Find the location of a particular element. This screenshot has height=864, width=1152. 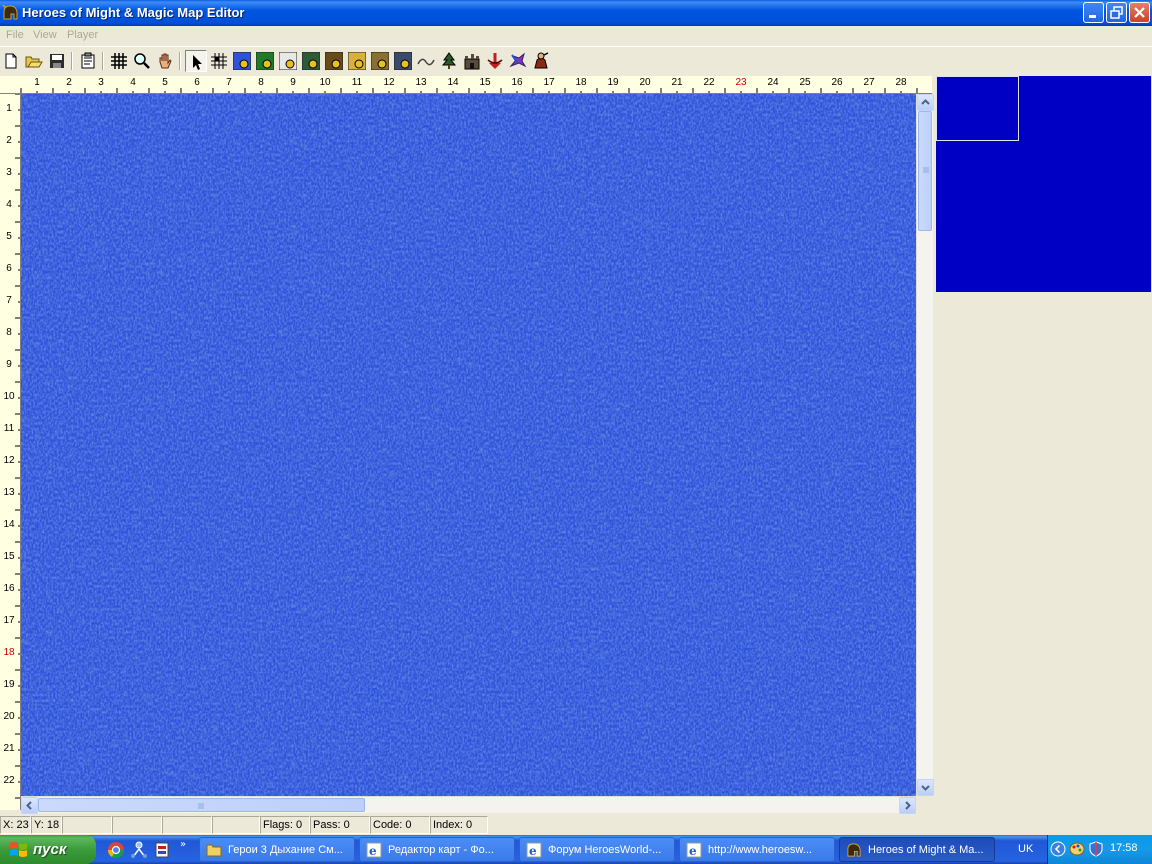

tray-expand-icon is located at coordinates (1058, 849).